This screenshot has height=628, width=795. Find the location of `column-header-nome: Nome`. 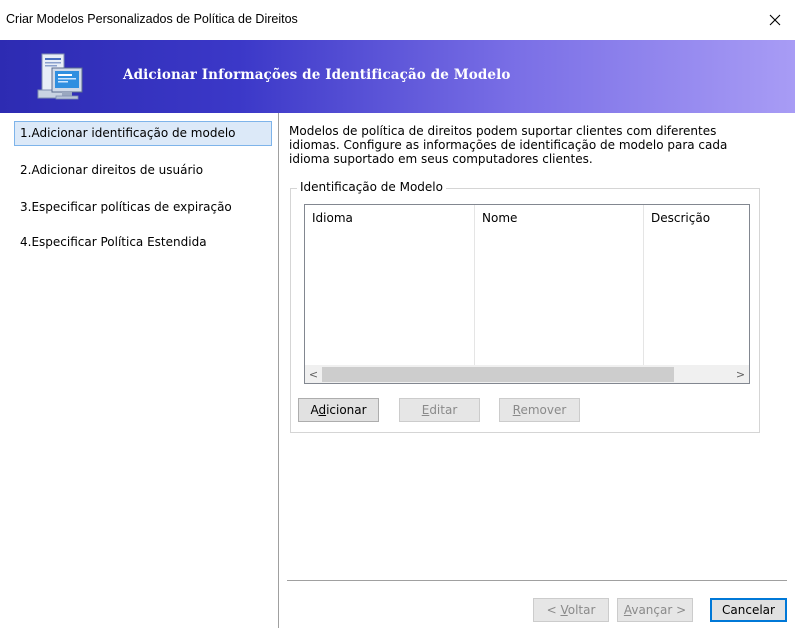

column-header-nome: Nome is located at coordinates (559, 285).